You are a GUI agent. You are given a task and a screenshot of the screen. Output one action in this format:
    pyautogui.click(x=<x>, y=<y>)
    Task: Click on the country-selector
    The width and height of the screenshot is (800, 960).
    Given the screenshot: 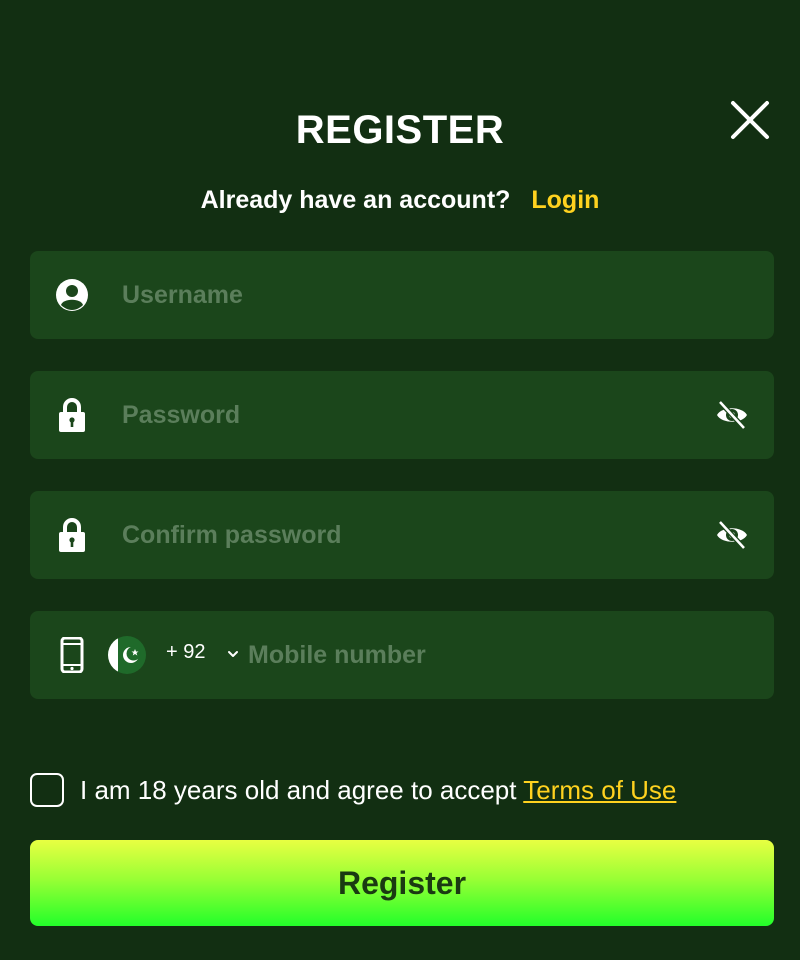 What is the action you would take?
    pyautogui.click(x=127, y=655)
    